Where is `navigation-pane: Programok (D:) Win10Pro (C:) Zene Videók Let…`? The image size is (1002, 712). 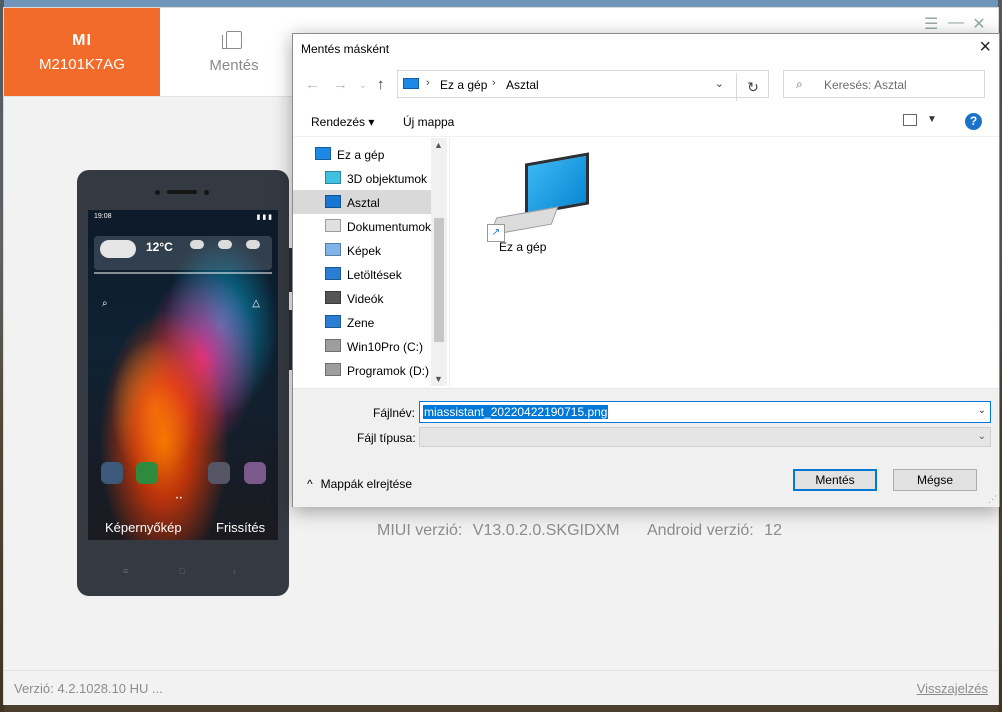 navigation-pane: Programok (D:) Win10Pro (C:) Zene Videók Let… is located at coordinates (371, 262).